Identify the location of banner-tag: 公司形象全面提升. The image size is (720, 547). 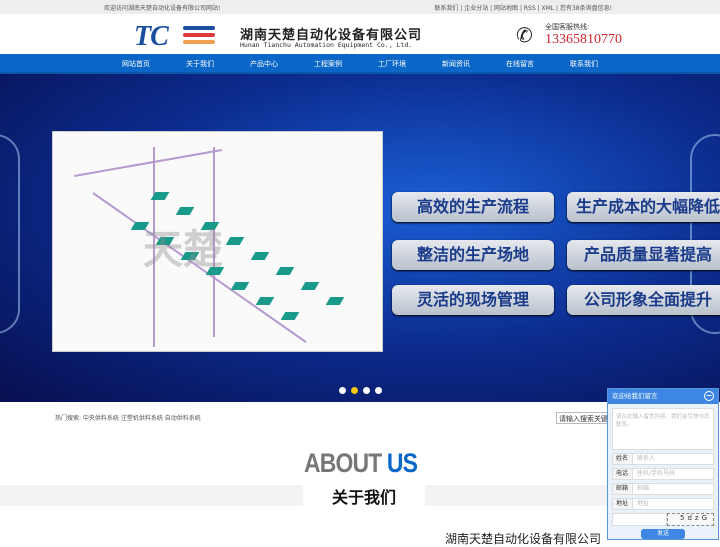
(643, 300).